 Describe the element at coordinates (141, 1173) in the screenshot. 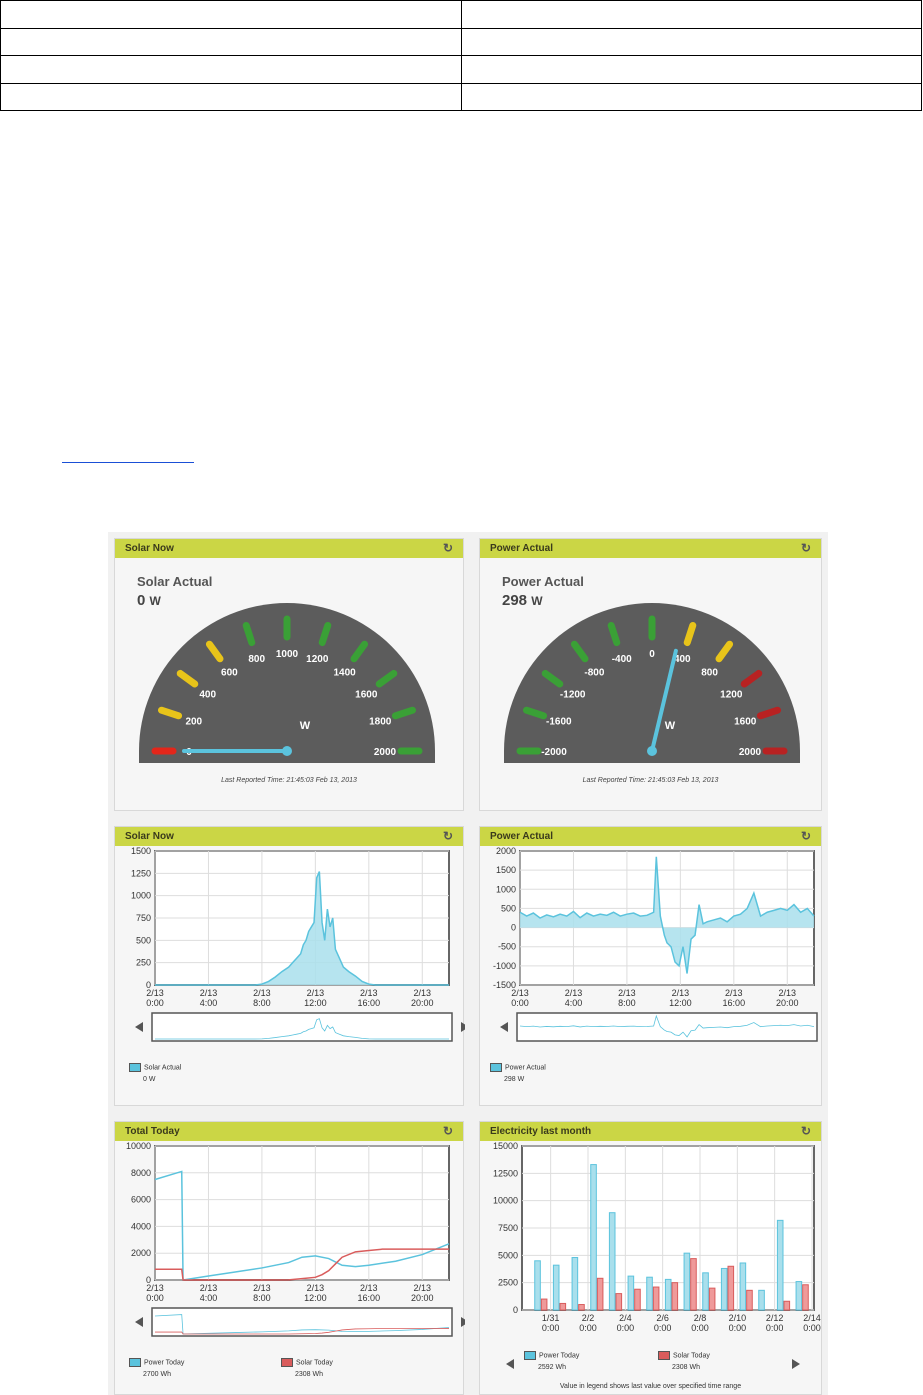

I see `y-tick-label: 8000` at that location.